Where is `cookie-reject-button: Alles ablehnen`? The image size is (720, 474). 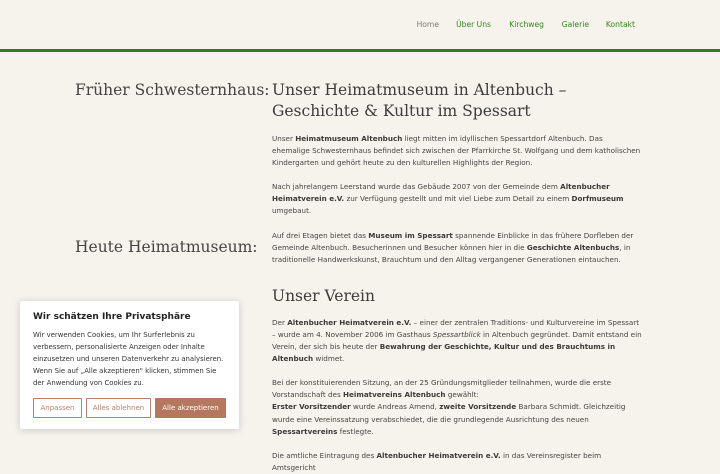
cookie-reject-button: Alles ablehnen is located at coordinates (118, 408).